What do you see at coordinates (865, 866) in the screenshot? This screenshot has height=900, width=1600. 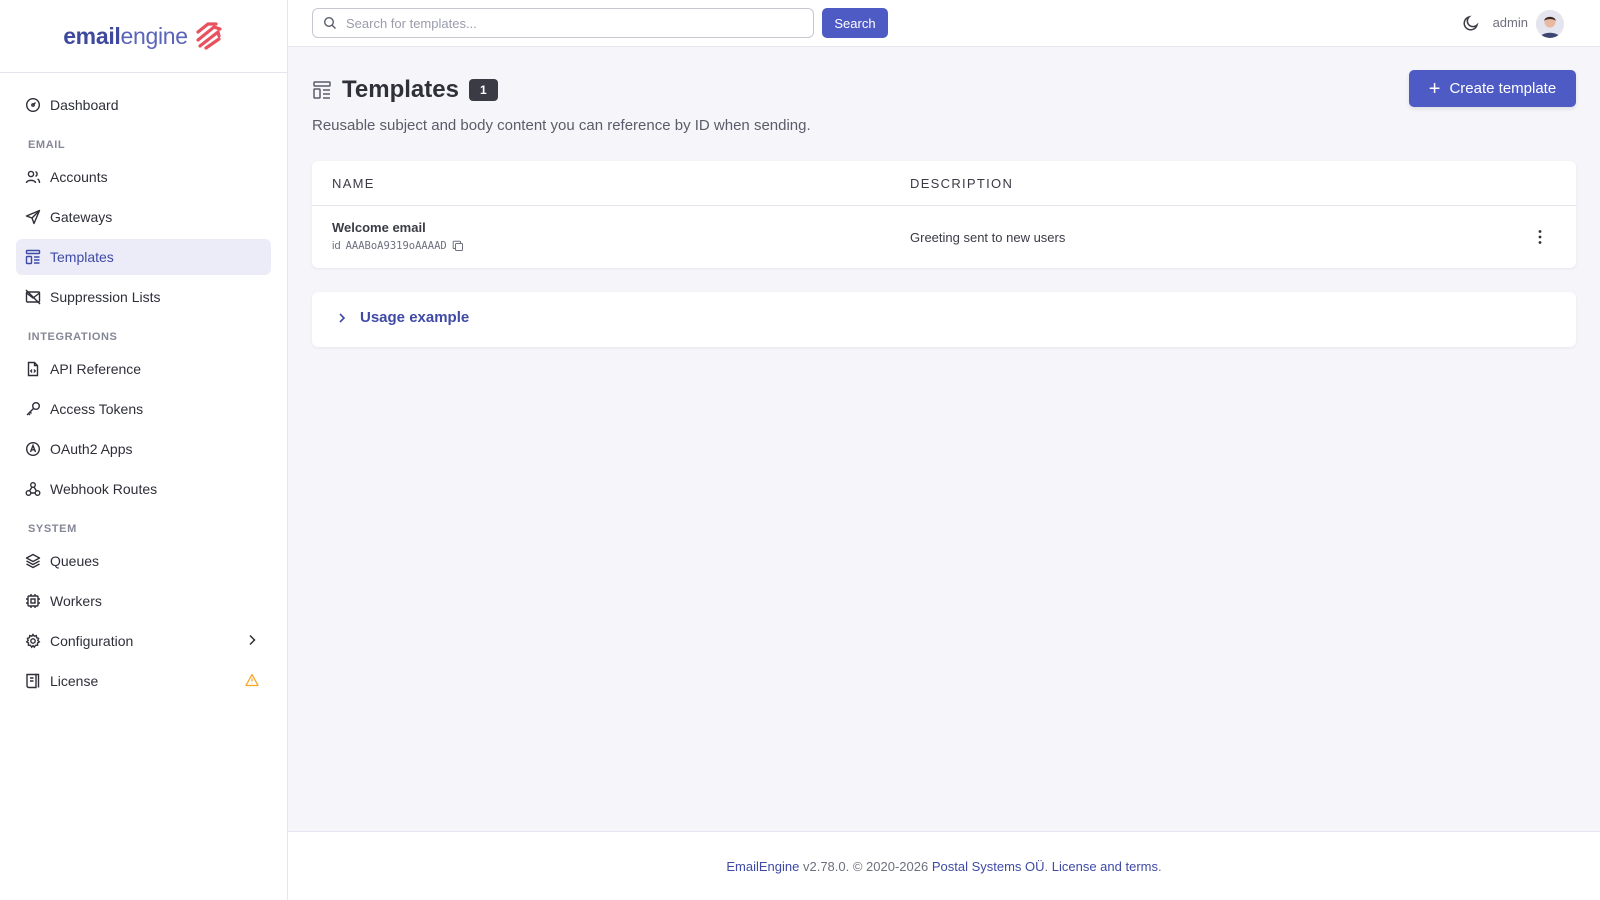 I see `footer-version: v2.78.0. © 2020-2026` at bounding box center [865, 866].